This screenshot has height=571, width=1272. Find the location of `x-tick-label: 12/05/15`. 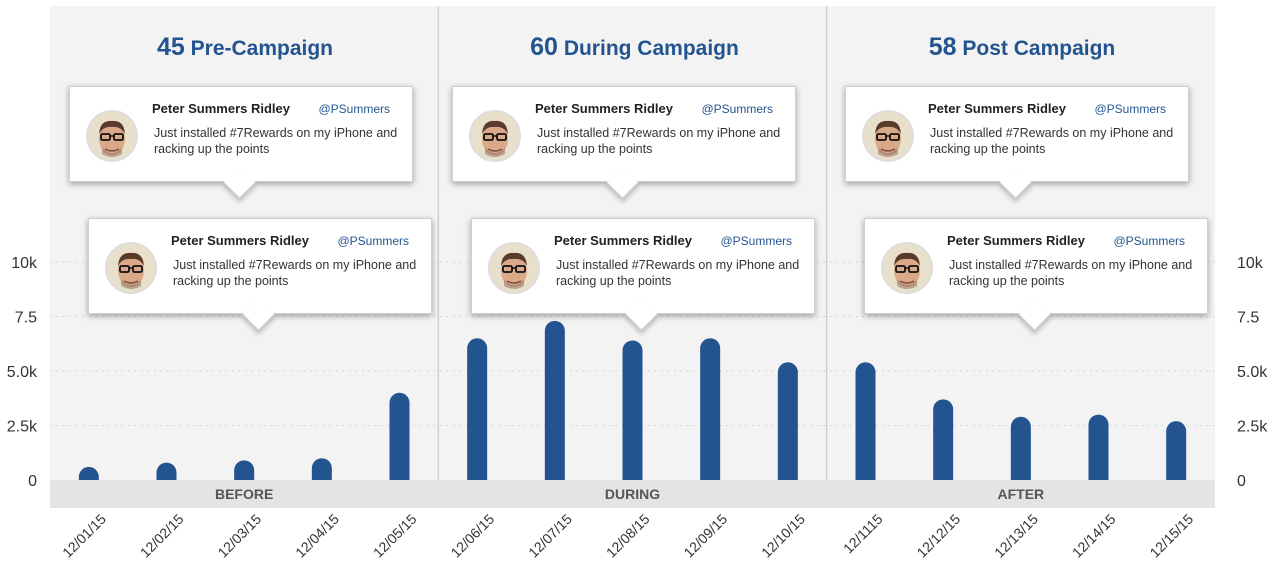

x-tick-label: 12/05/15 is located at coordinates (395, 536).